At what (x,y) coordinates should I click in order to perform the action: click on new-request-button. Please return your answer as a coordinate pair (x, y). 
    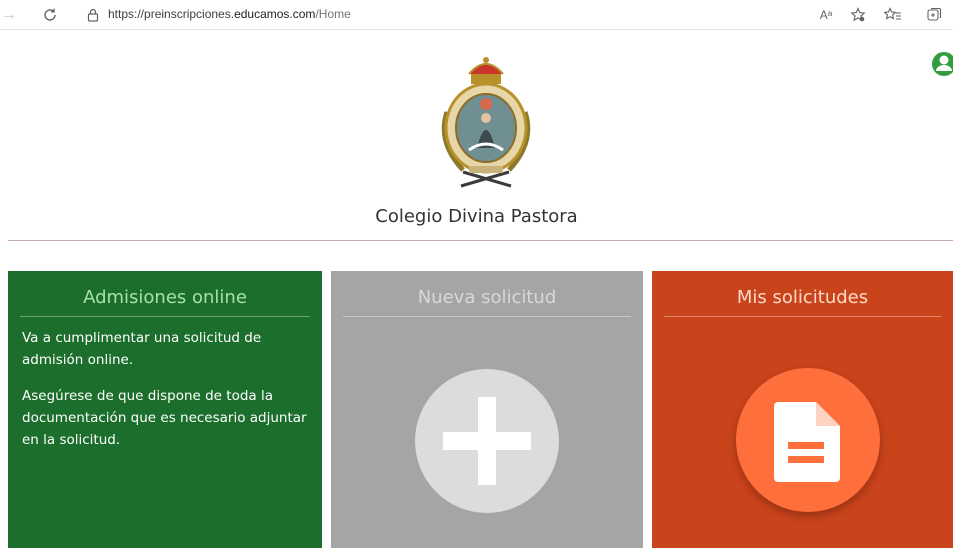
    Looking at the image, I should click on (487, 441).